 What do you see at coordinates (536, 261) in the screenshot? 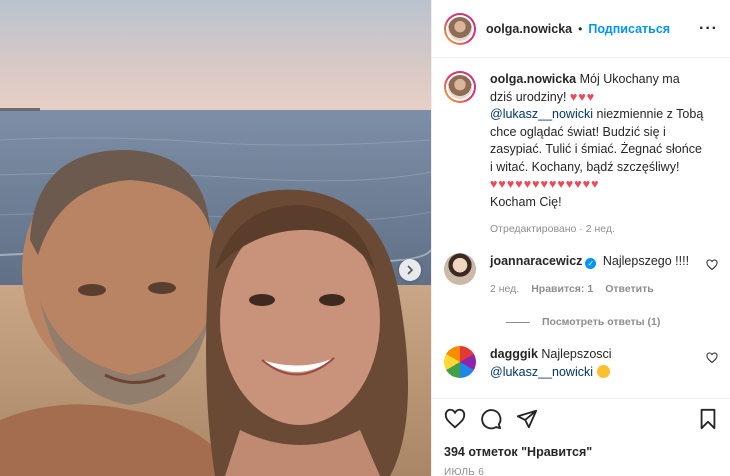
I see `comment-username: joannaracewicz` at bounding box center [536, 261].